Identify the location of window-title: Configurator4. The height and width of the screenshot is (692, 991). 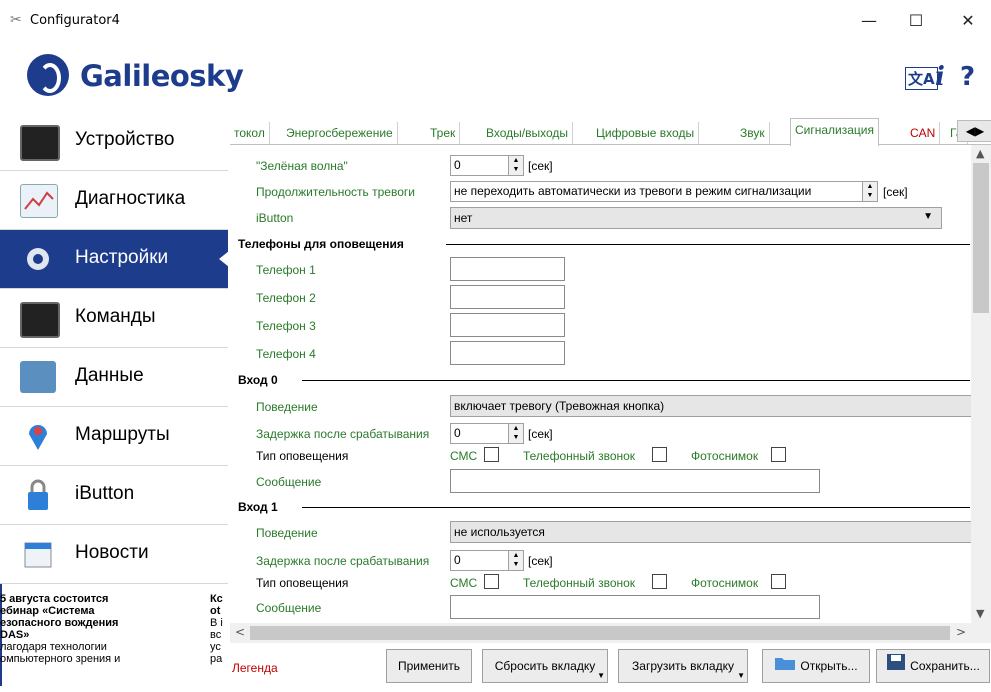
(75, 20).